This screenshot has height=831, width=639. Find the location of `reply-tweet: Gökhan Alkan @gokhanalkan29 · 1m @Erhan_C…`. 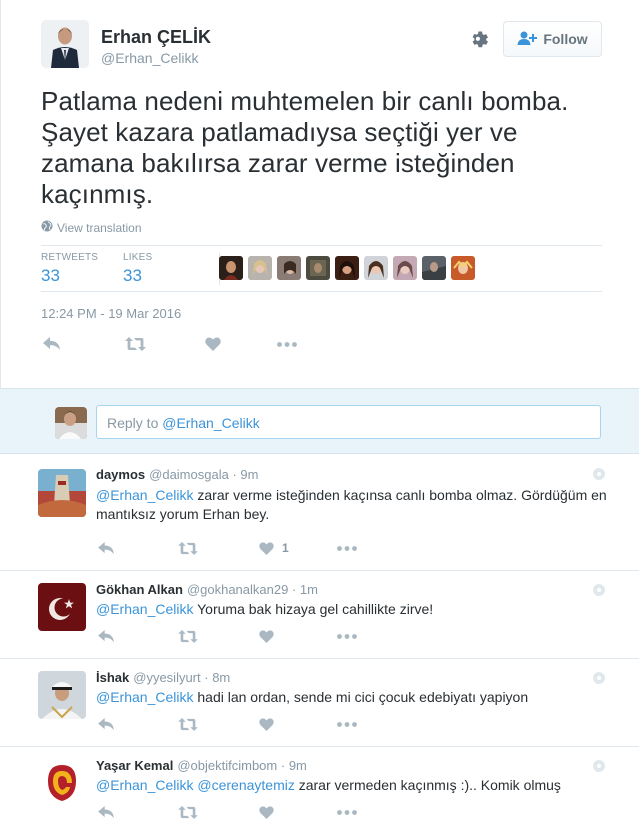

reply-tweet: Gökhan Alkan @gokhanalkan29 · 1m @Erhan_C… is located at coordinates (319, 615).